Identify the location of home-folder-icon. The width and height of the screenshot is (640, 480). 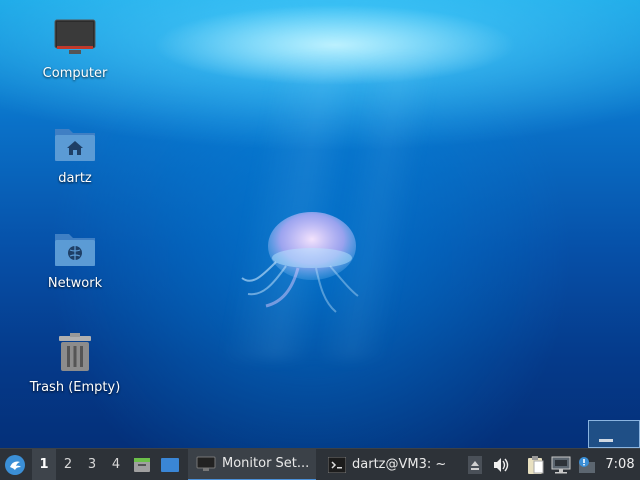
(75, 143).